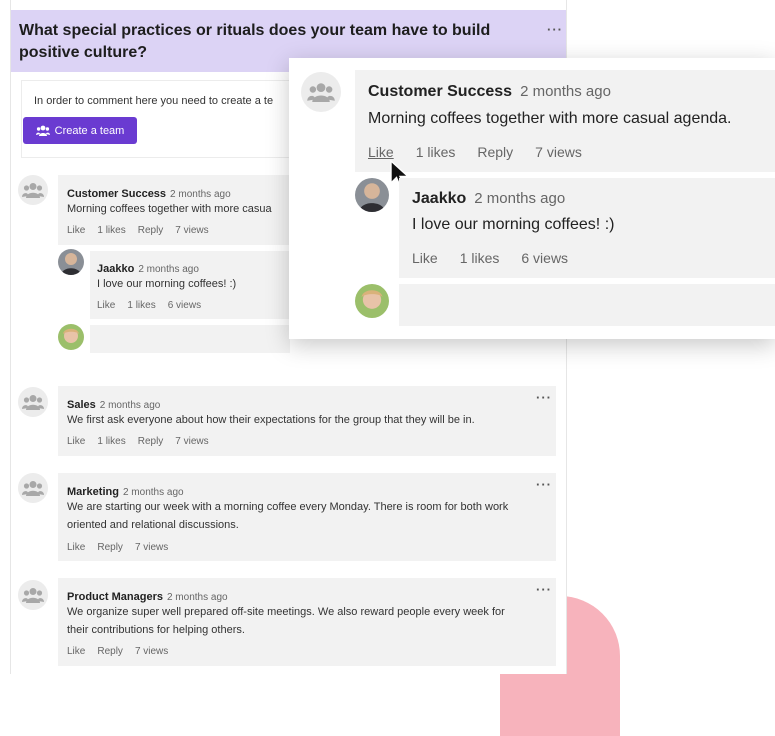 This screenshot has width=775, height=736. I want to click on comment-author: Sales, so click(81, 405).